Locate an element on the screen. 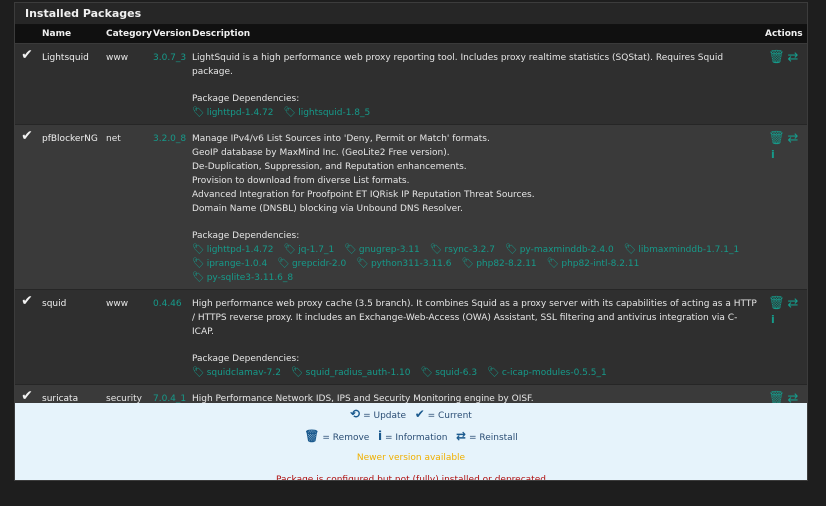 This screenshot has width=826, height=506. dependency-link: 🏷 php82-intl-8.2.11 is located at coordinates (593, 264).